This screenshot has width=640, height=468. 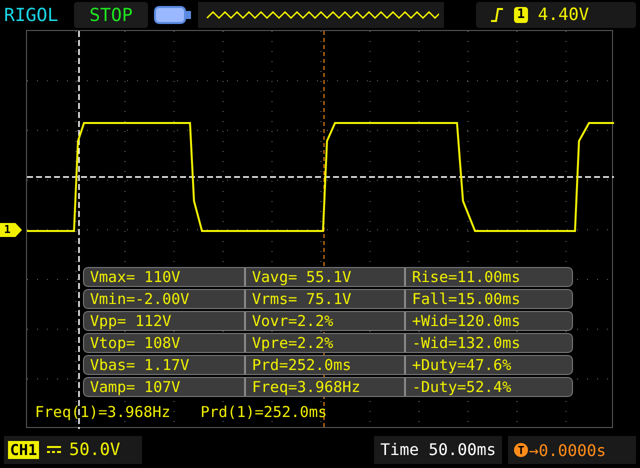 I want to click on measurement-value: +Wid=120.0ms, so click(x=488, y=321).